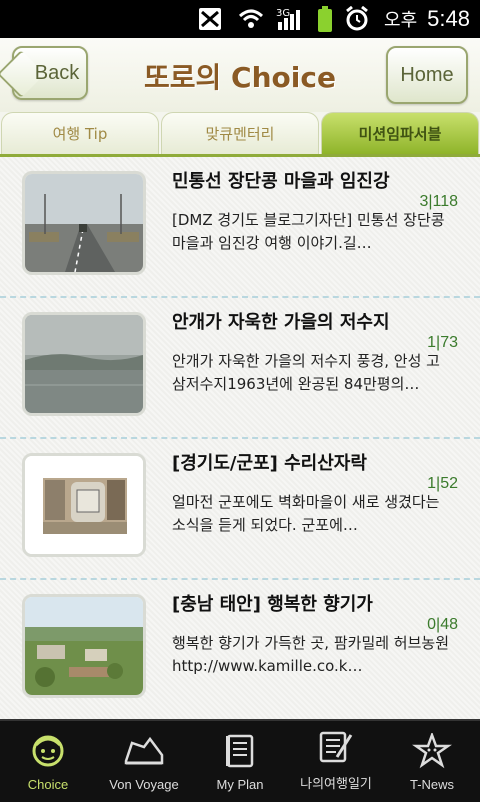 Image resolution: width=480 pixels, height=802 pixels. What do you see at coordinates (211, 19) in the screenshot?
I see `sim-off-icon` at bounding box center [211, 19].